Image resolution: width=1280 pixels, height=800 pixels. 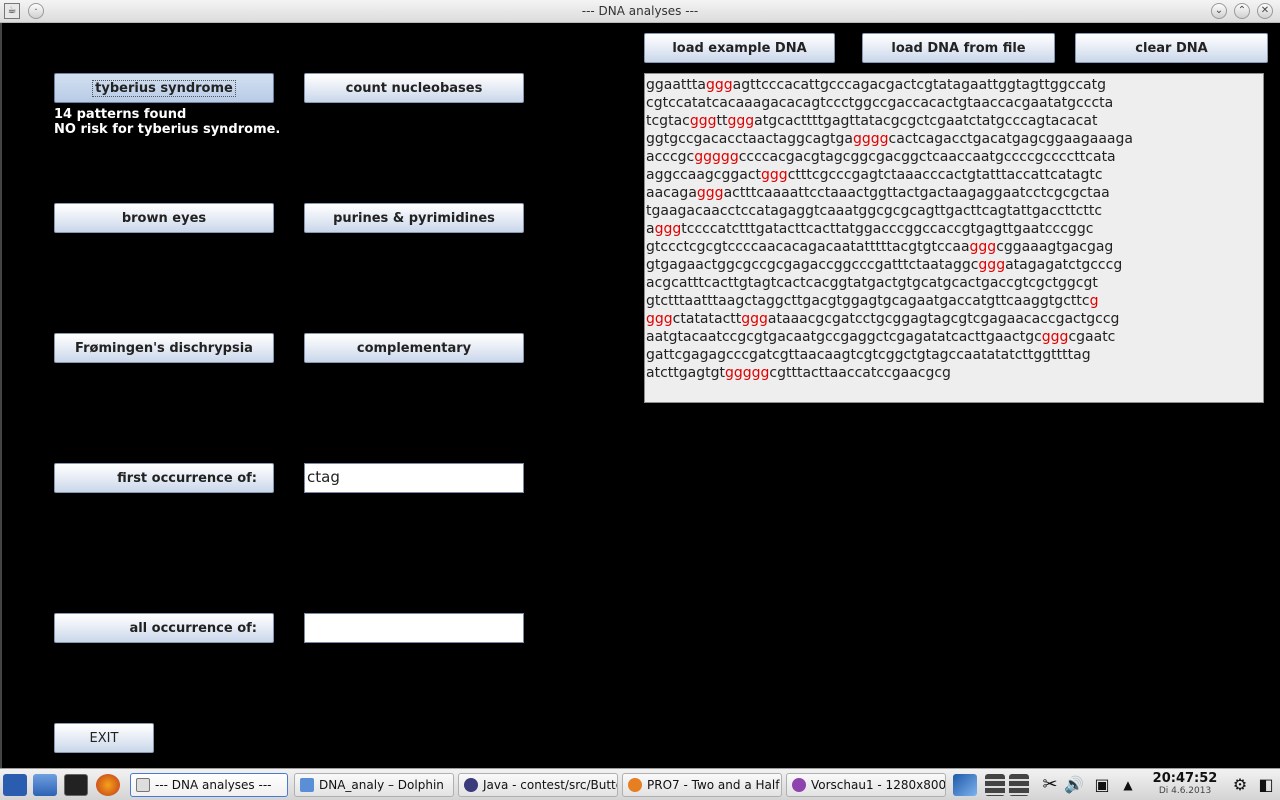 What do you see at coordinates (164, 628) in the screenshot?
I see `all-occurrence-button: all occurrence of:` at bounding box center [164, 628].